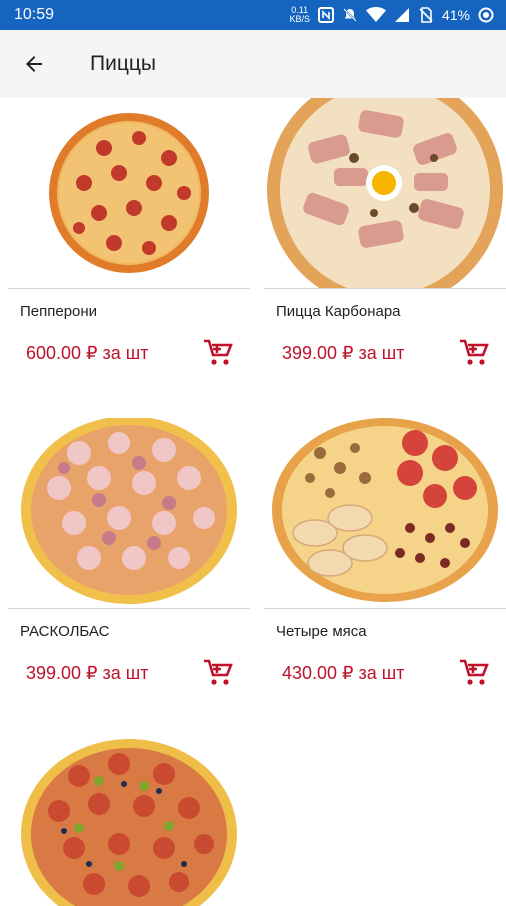 Image resolution: width=506 pixels, height=906 pixels. What do you see at coordinates (385, 629) in the screenshot?
I see `product-name: Четыре мяса` at bounding box center [385, 629].